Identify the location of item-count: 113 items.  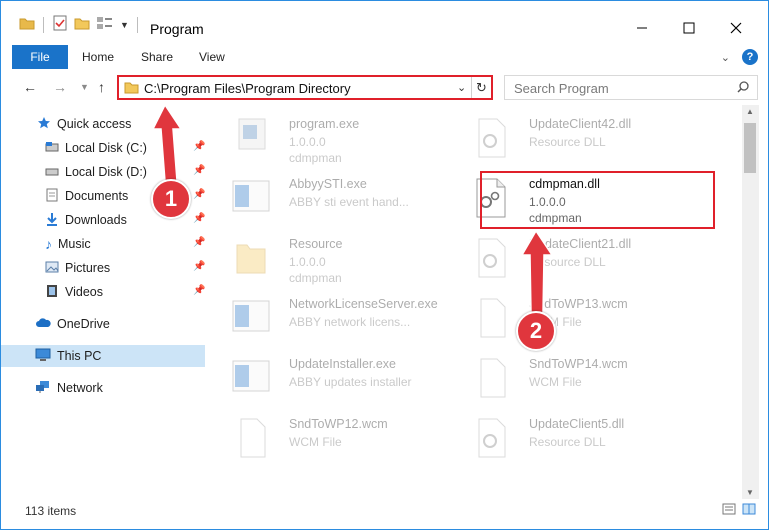
(51, 511).